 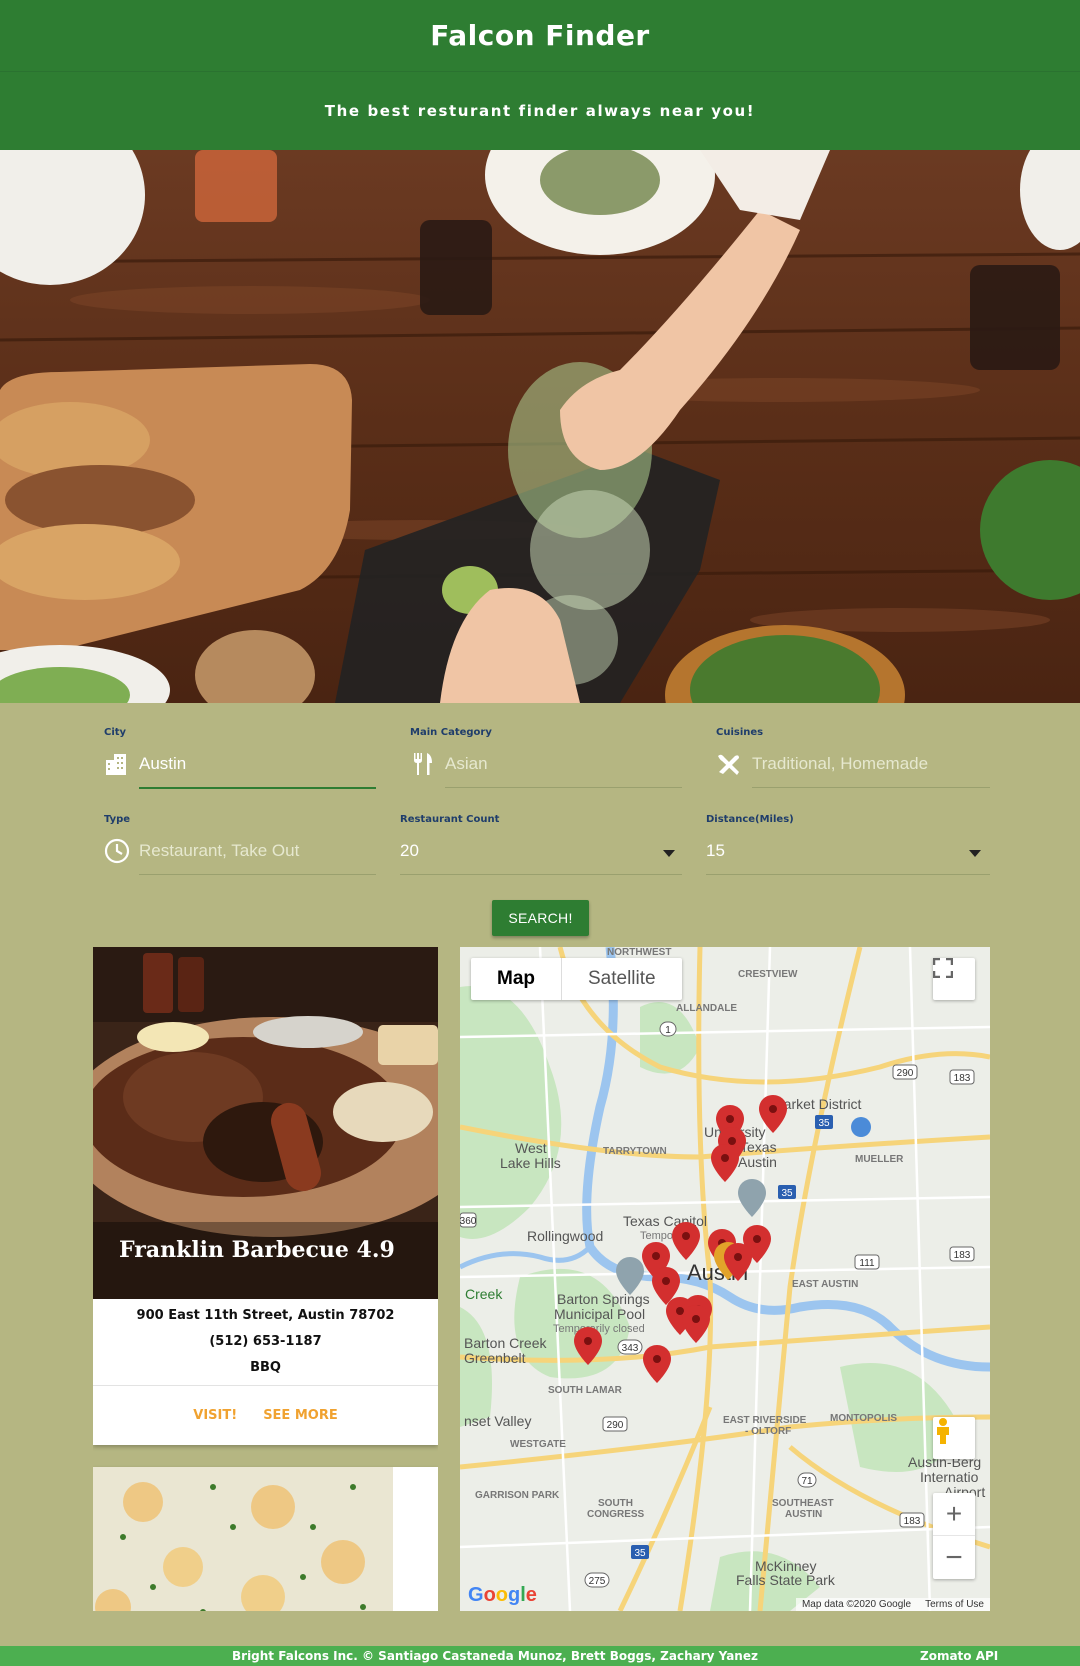 What do you see at coordinates (768, 1431) in the screenshot?
I see `map-label: - OLTORF` at bounding box center [768, 1431].